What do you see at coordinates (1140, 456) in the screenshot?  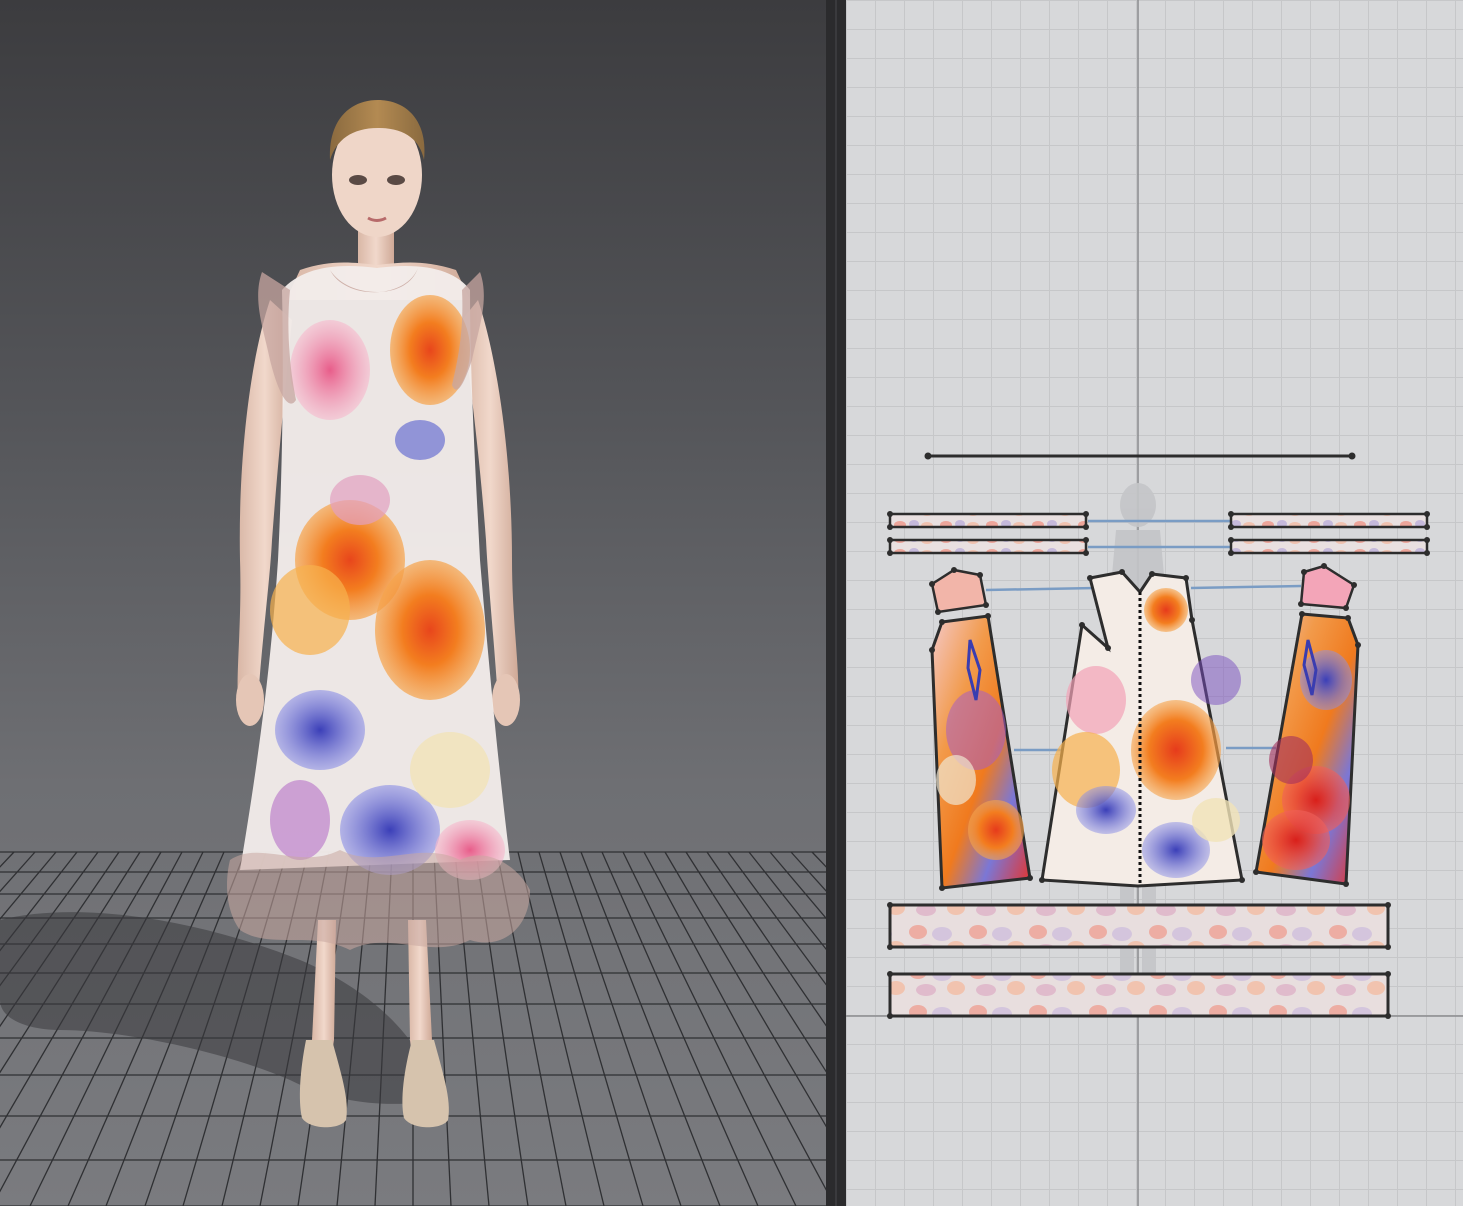 I see `neck-binding-piece` at bounding box center [1140, 456].